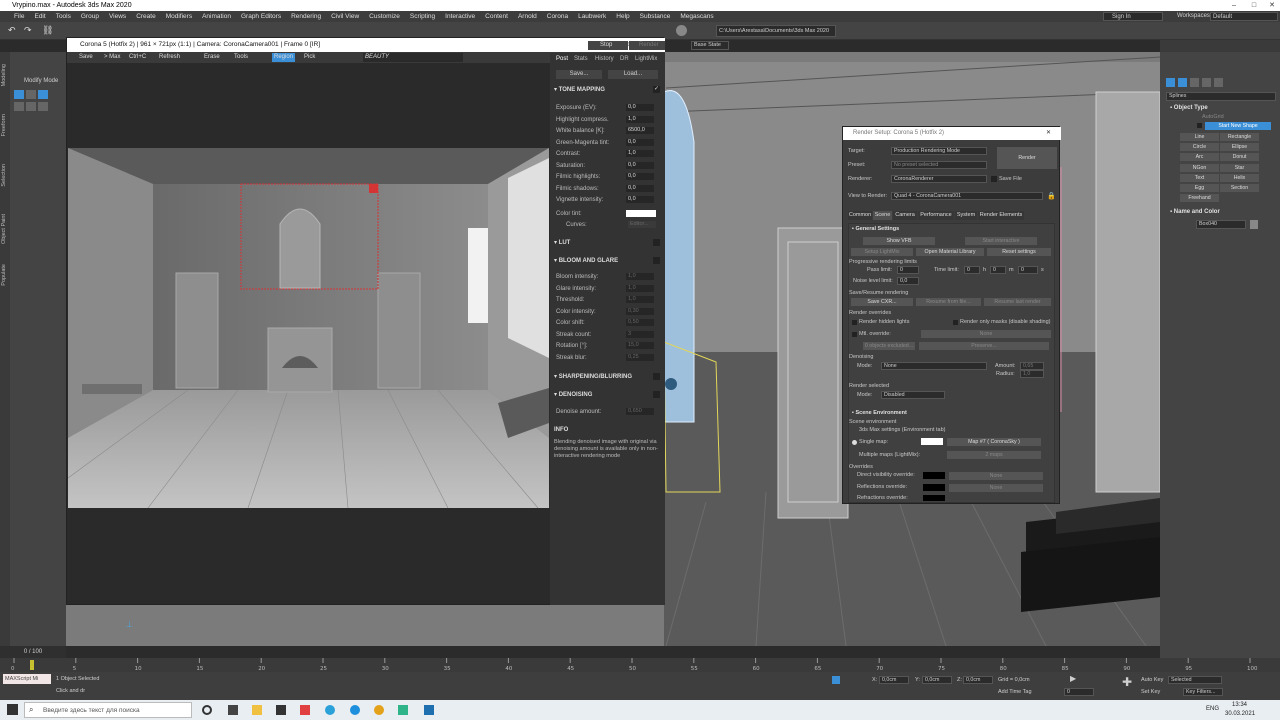 This screenshot has height=720, width=1280. What do you see at coordinates (1199, 167) in the screenshot?
I see `object-type-button: NGon` at bounding box center [1199, 167].